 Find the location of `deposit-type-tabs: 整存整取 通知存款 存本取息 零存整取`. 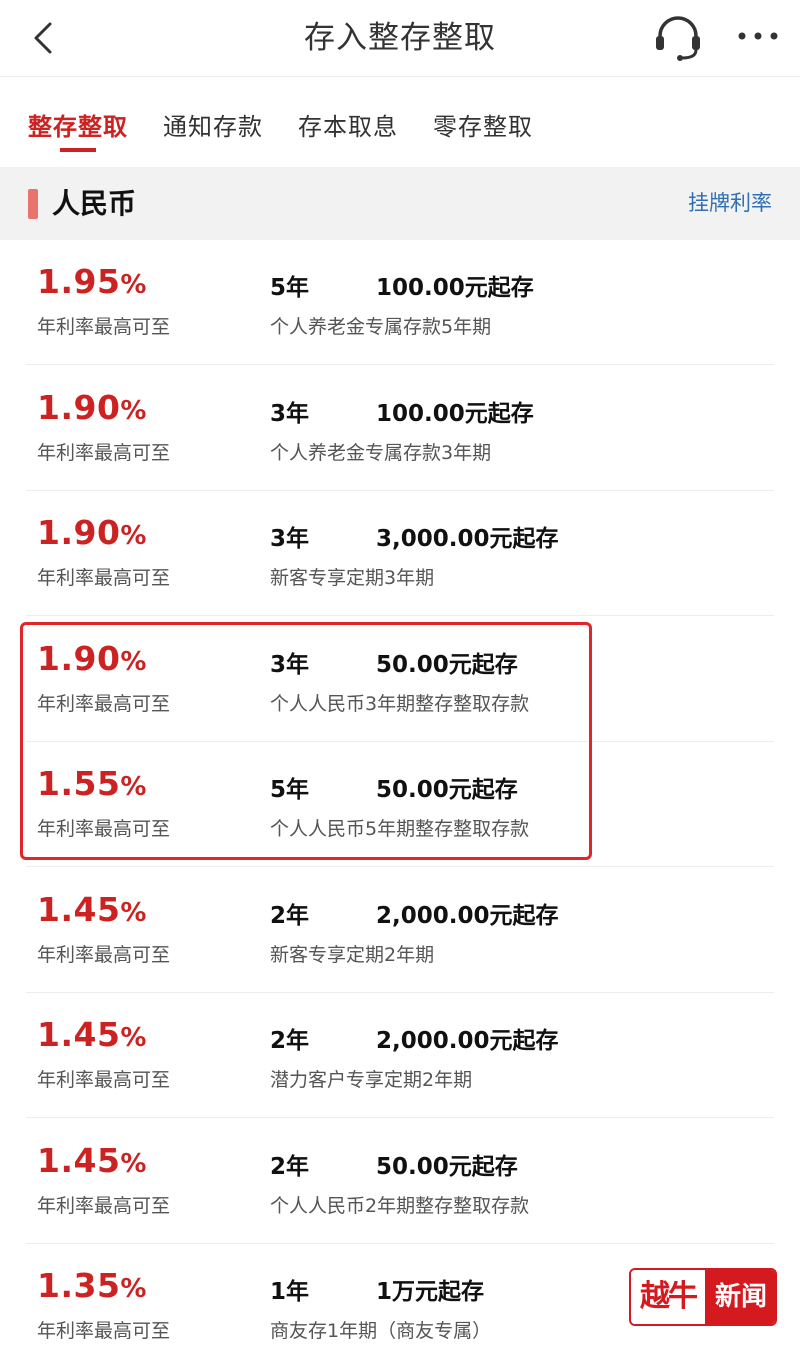

deposit-type-tabs: 整存整取 通知存款 存本取息 零存整取 is located at coordinates (400, 121).